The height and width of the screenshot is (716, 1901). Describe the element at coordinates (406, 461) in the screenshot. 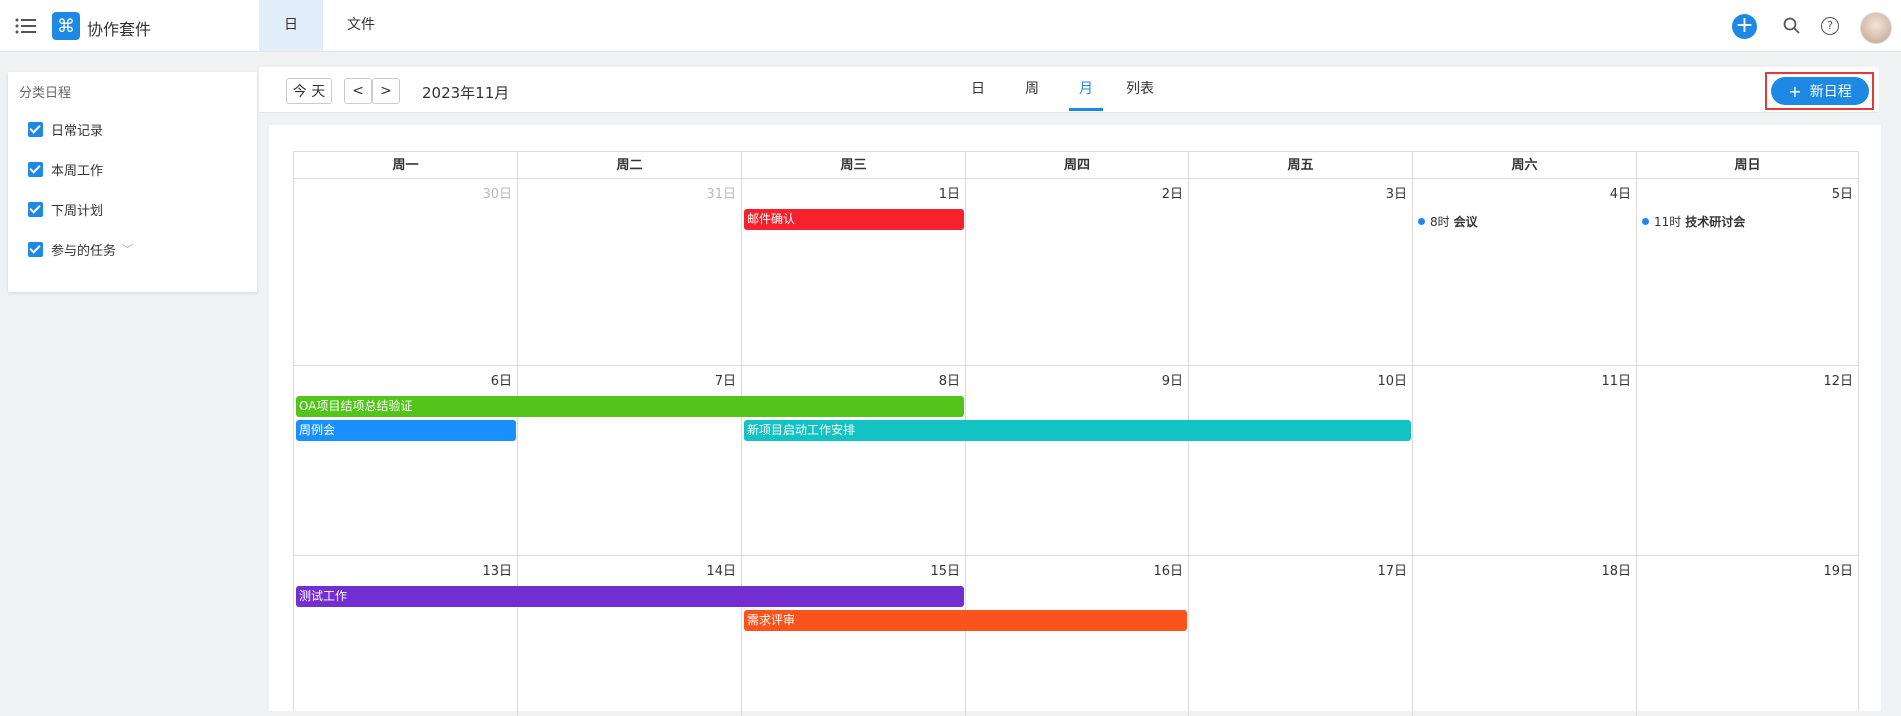

I see `day-cell: 6日` at that location.